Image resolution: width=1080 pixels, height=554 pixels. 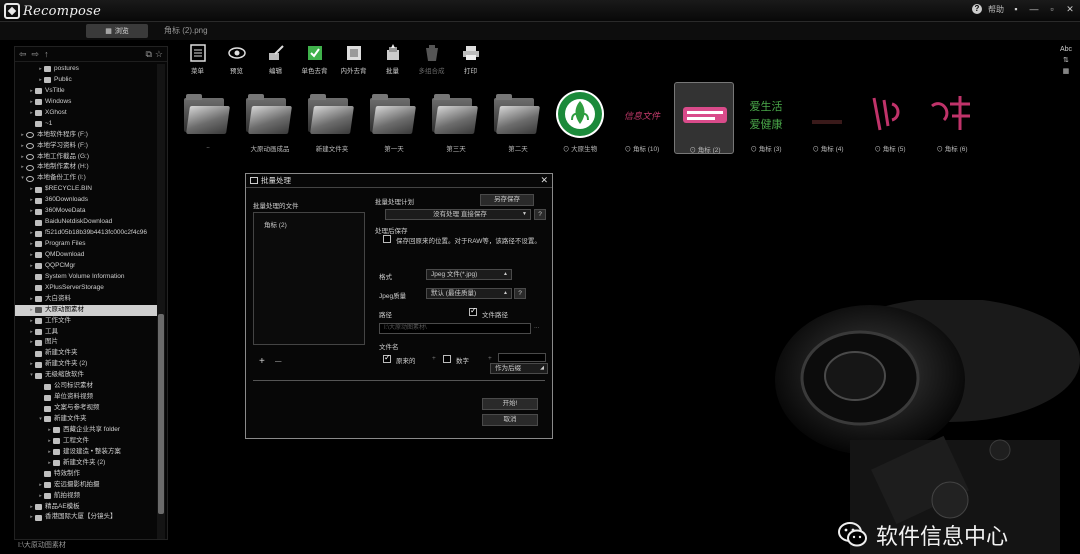 What do you see at coordinates (1066, 71) in the screenshot?
I see `grid-view-icon: ▦` at bounding box center [1066, 71].